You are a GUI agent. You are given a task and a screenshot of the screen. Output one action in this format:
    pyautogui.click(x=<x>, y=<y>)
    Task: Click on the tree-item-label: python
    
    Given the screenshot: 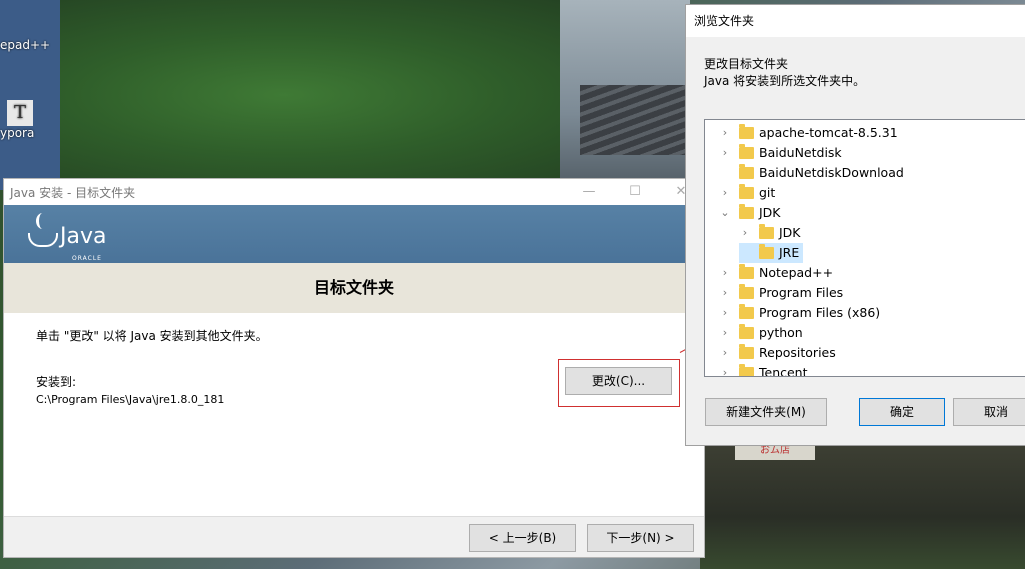 What is the action you would take?
    pyautogui.click(x=781, y=332)
    